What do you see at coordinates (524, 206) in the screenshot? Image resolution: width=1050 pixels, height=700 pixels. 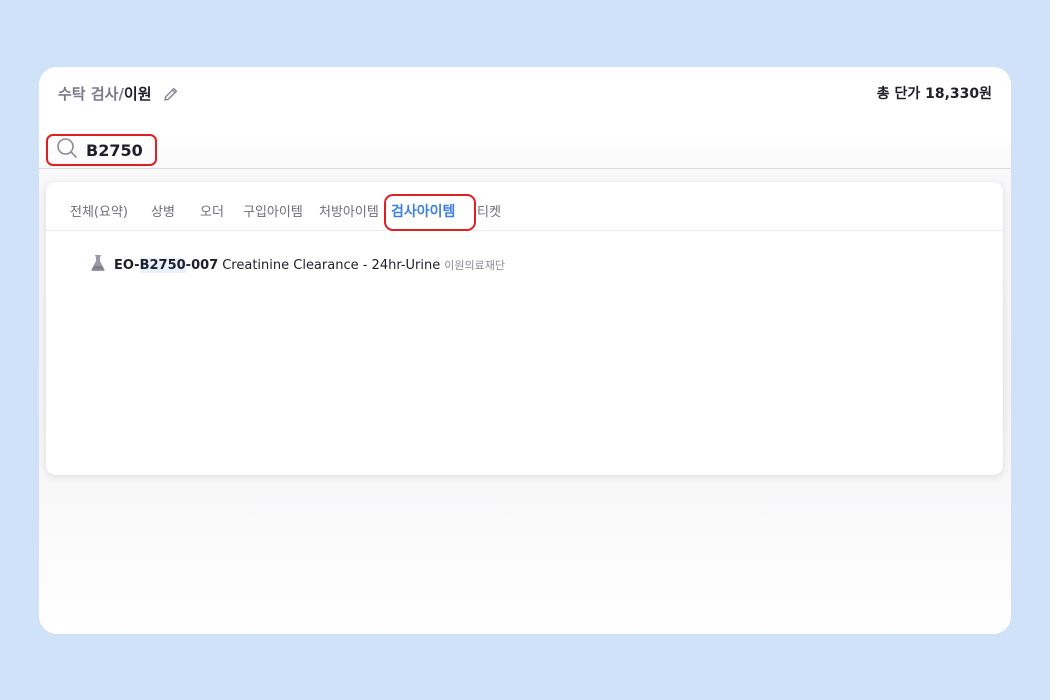 I see `category-tabs: 전체(요약) 상병 오더 구입아이템 처방아이템 검사아이템 티켓` at bounding box center [524, 206].